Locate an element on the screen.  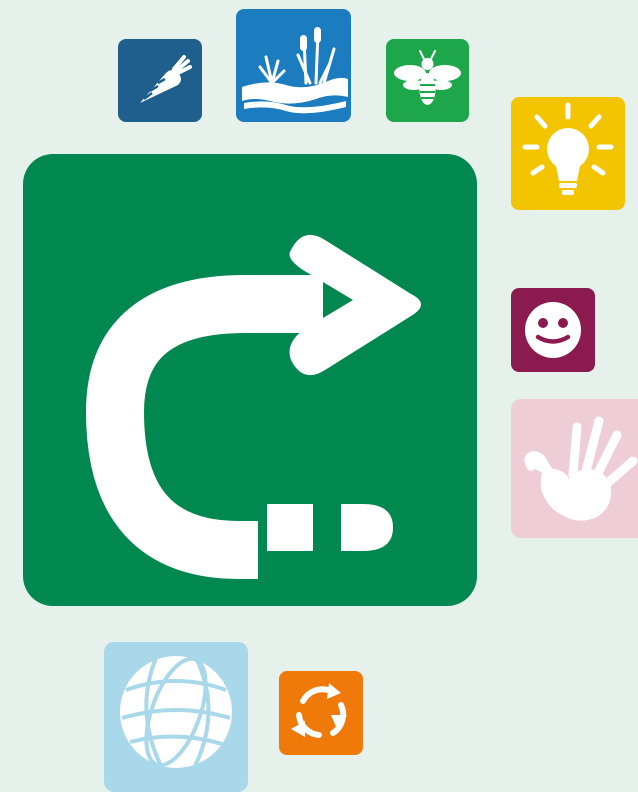
smiley-icon is located at coordinates (553, 330).